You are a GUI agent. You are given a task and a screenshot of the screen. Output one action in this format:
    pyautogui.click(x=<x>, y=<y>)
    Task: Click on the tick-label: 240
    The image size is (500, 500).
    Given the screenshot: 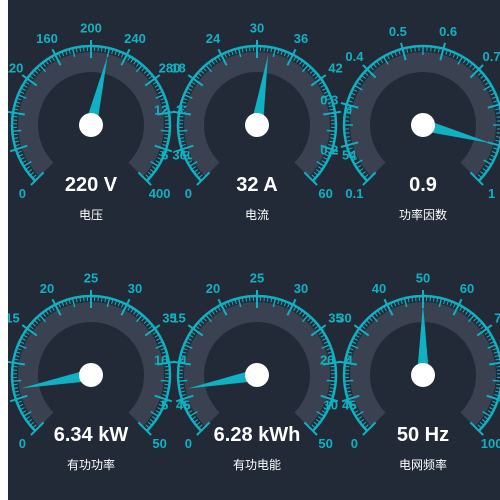 What is the action you would take?
    pyautogui.click(x=135, y=38)
    